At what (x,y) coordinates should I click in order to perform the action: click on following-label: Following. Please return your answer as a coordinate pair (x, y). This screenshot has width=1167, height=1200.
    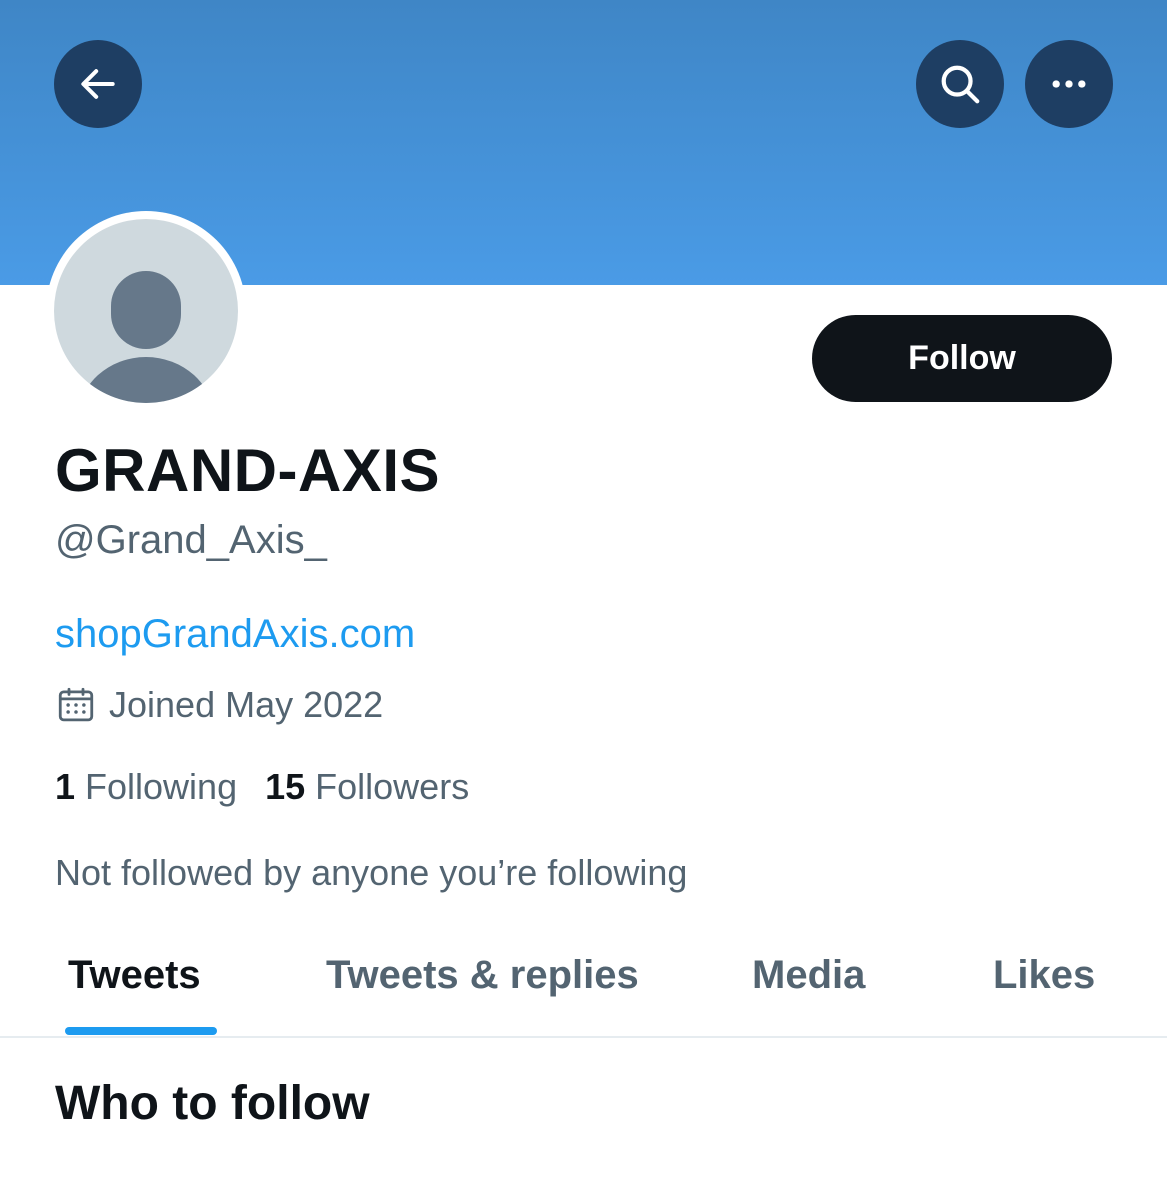
    Looking at the image, I should click on (161, 786).